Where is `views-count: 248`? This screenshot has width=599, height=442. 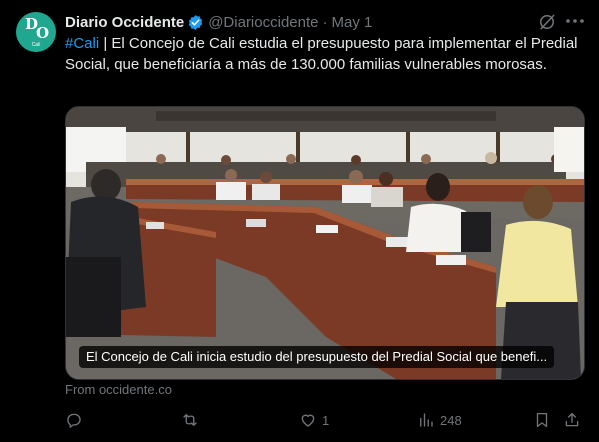
views-count: 248 is located at coordinates (451, 420).